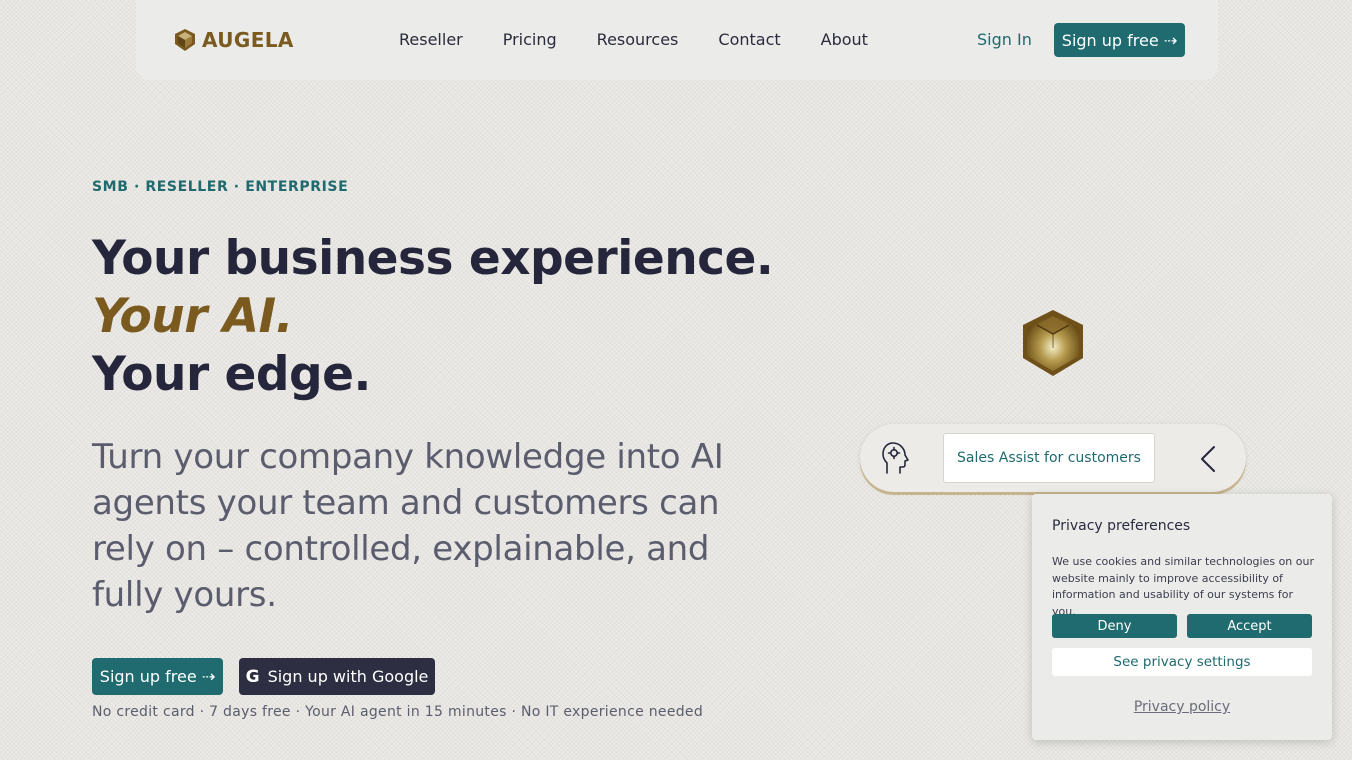 The height and width of the screenshot is (760, 1352). Describe the element at coordinates (157, 676) in the screenshot. I see `hero-signup-button: Sign up free ⇢` at that location.